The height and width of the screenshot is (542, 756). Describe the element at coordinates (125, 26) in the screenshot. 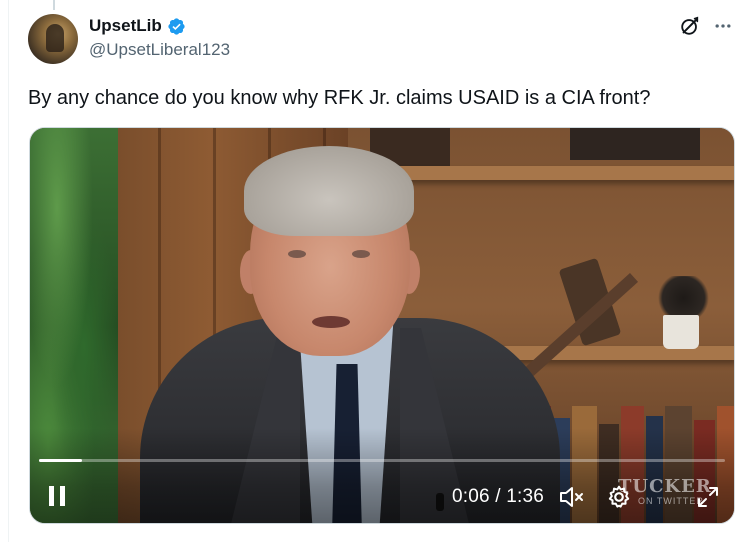

I see `author-display-name: UpsetLib` at that location.